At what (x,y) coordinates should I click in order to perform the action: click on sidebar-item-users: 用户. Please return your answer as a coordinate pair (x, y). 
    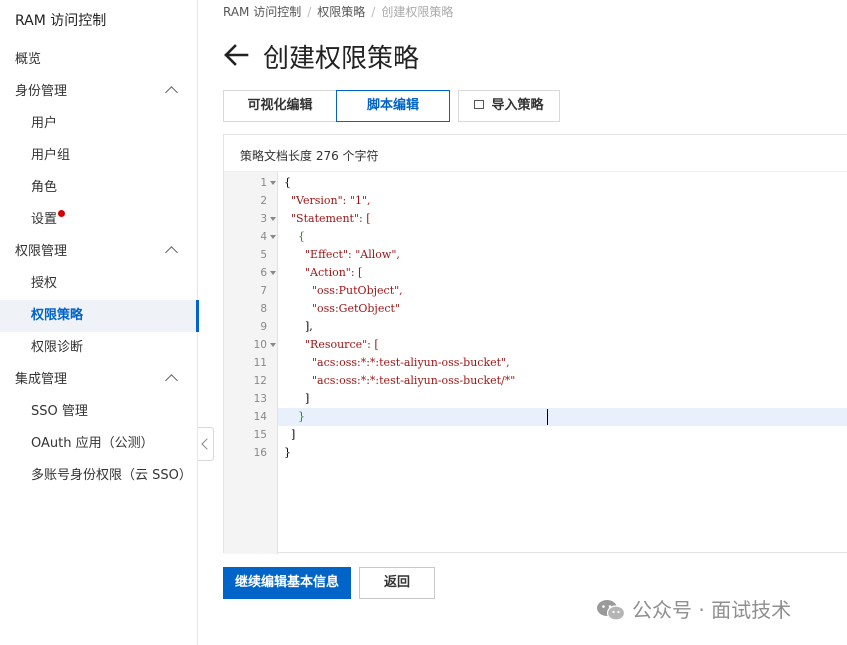
    Looking at the image, I should click on (99, 124).